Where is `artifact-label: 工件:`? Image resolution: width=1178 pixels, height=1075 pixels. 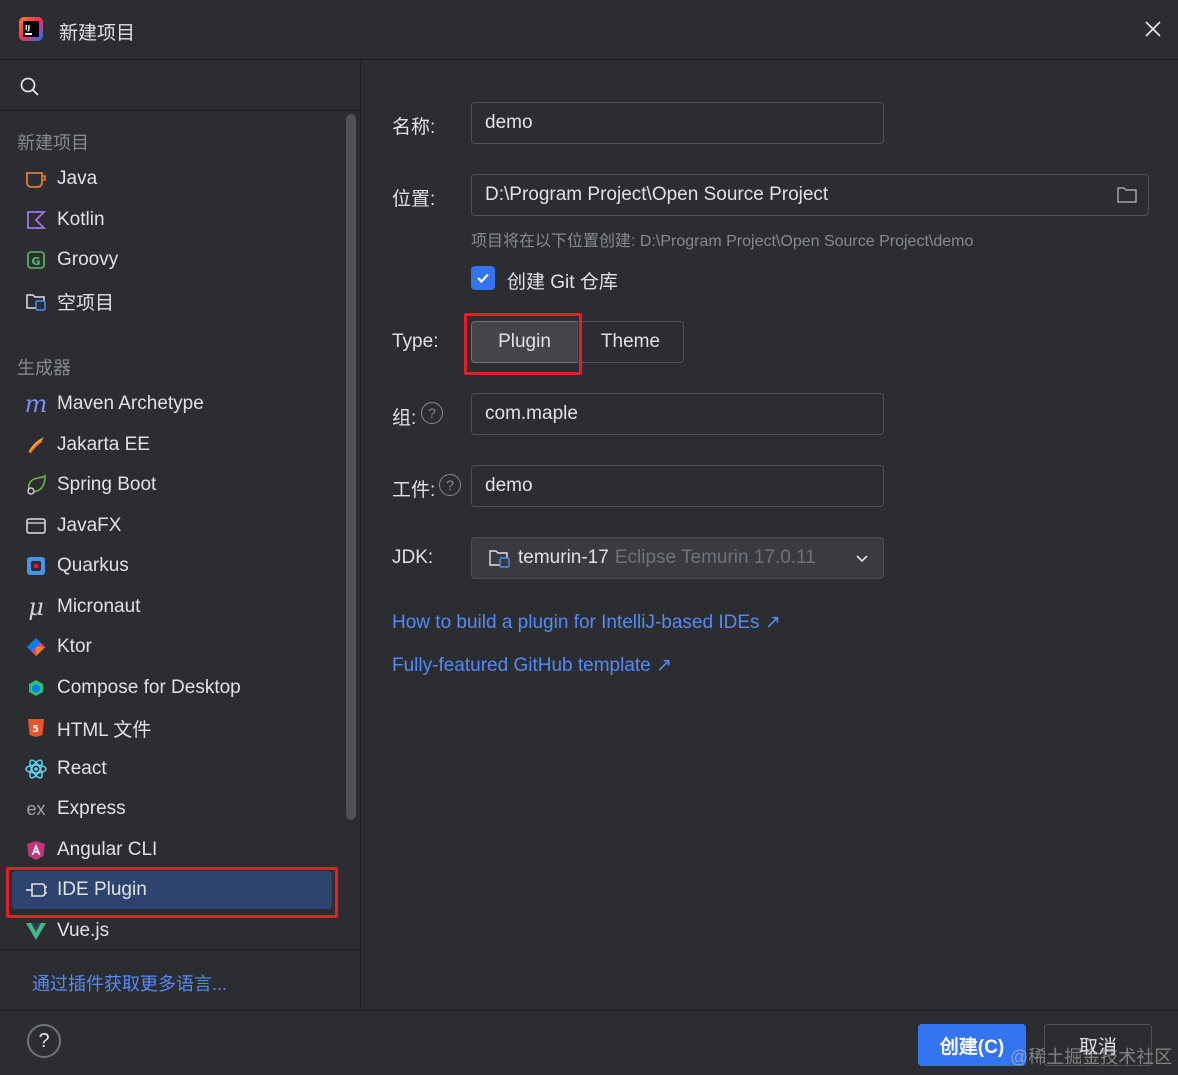
artifact-label: 工件: is located at coordinates (414, 490).